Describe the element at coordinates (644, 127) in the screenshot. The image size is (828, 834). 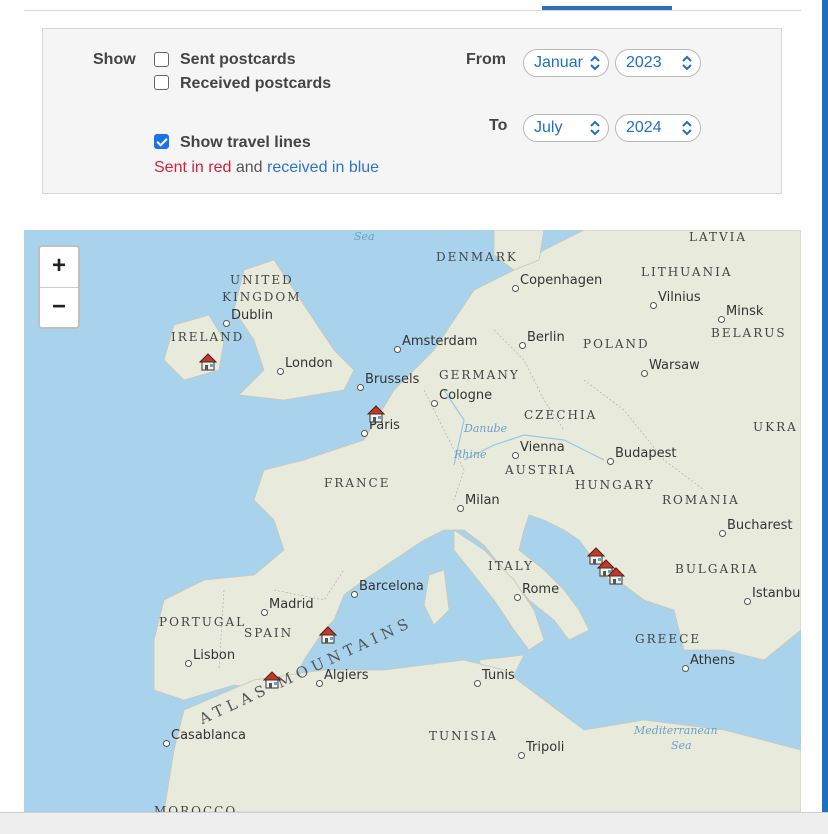
I see `to-year-value: 2024` at that location.